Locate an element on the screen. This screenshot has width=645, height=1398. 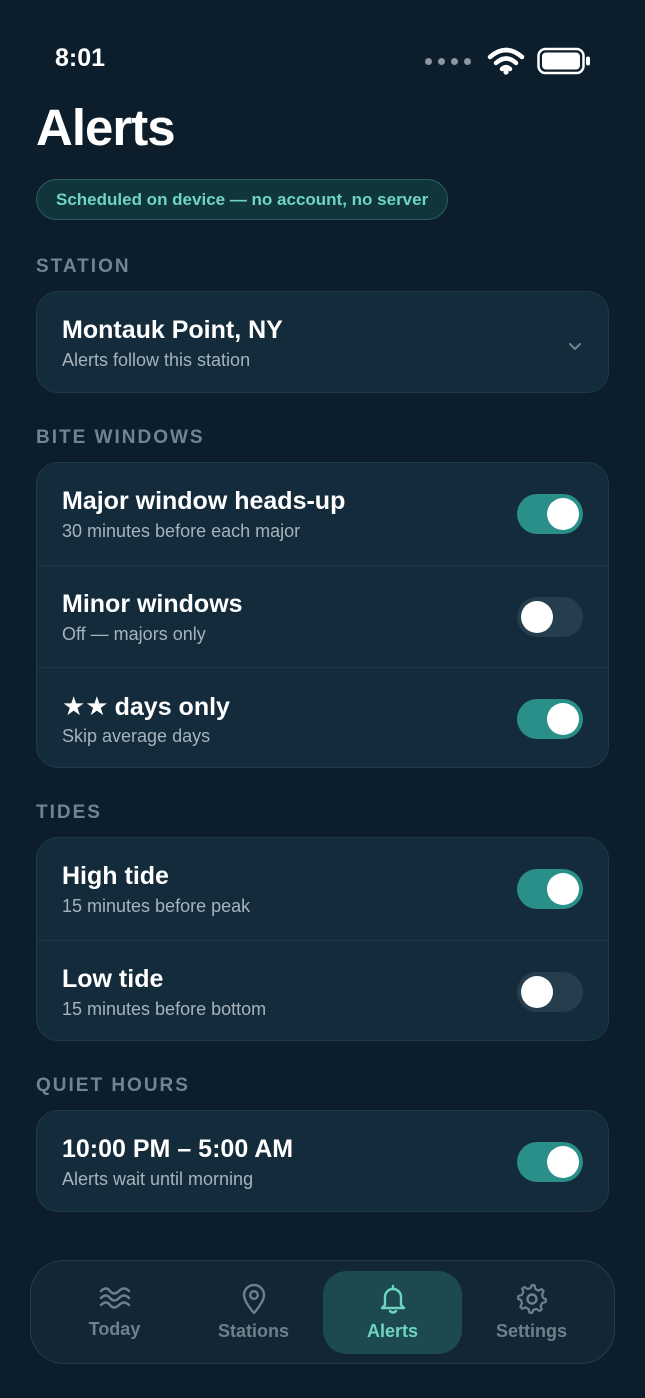
tab-alerts: Alerts is located at coordinates (392, 1312).